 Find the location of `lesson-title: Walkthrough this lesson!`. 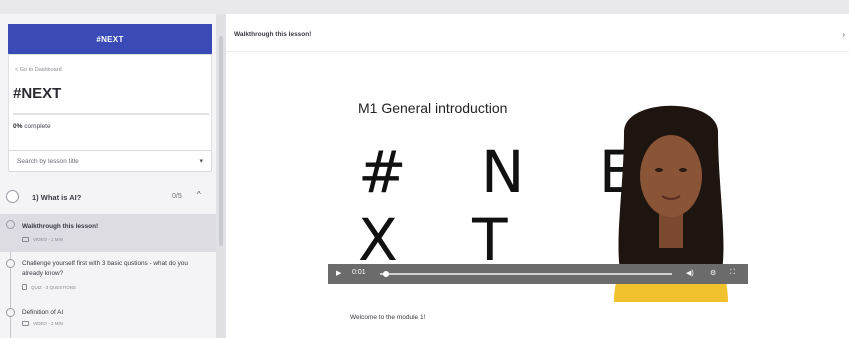

lesson-title: Walkthrough this lesson! is located at coordinates (60, 226).